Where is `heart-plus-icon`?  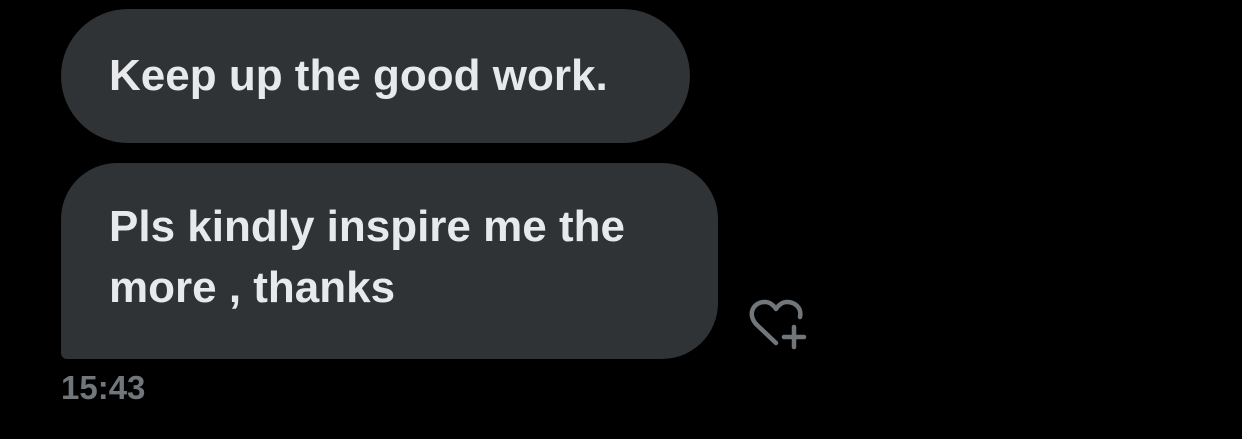
heart-plus-icon is located at coordinates (777, 325).